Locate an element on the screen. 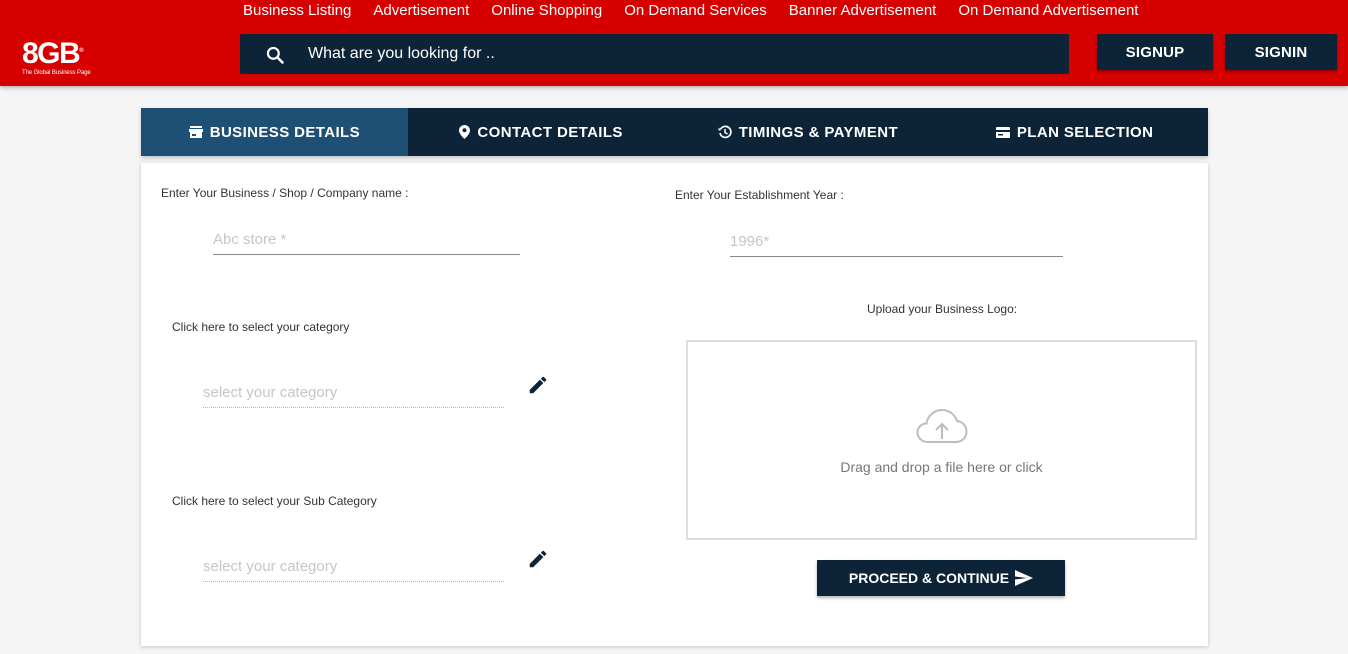 Image resolution: width=1348 pixels, height=654 pixels. send-icon is located at coordinates (1024, 578).